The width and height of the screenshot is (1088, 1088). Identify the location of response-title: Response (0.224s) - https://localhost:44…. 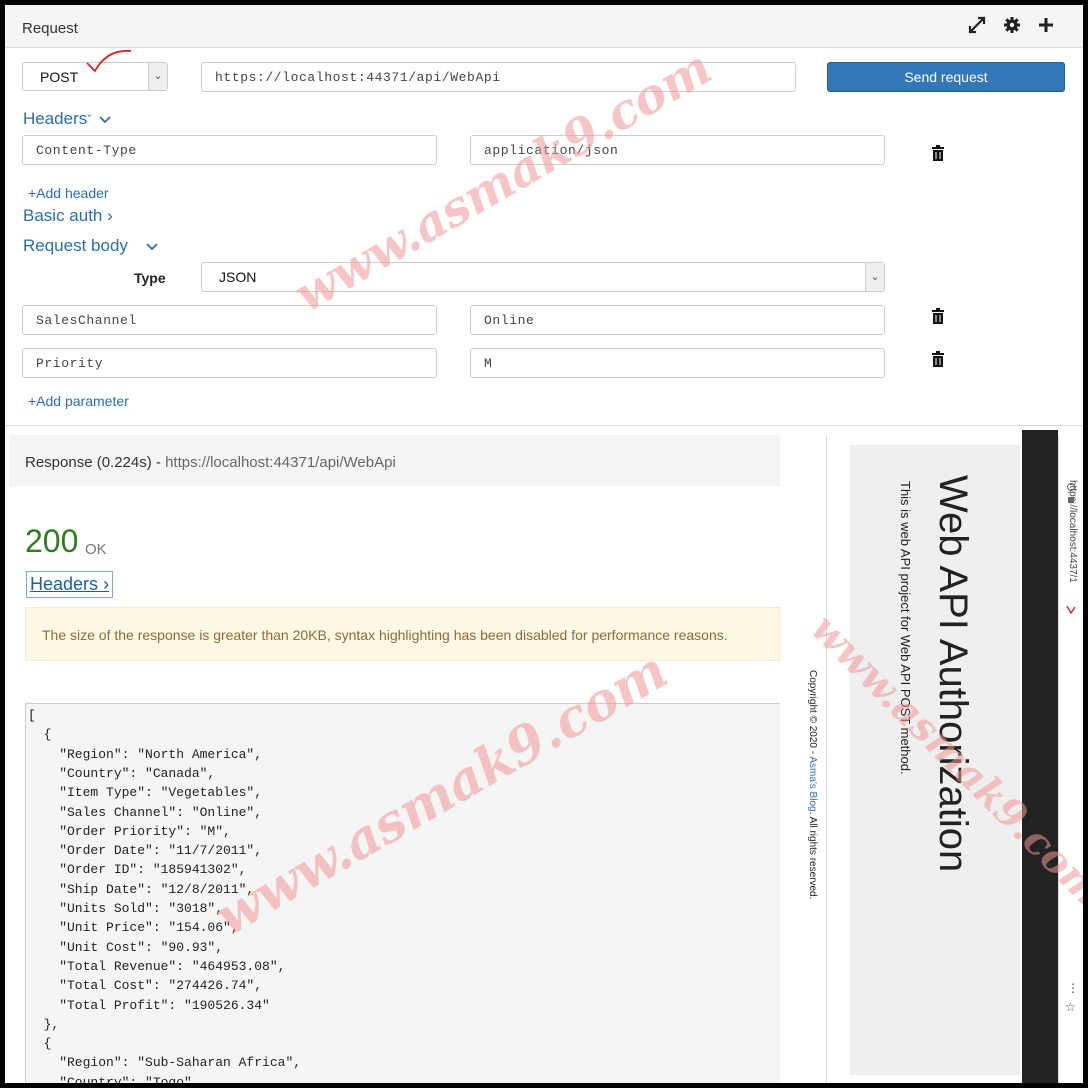
(210, 462).